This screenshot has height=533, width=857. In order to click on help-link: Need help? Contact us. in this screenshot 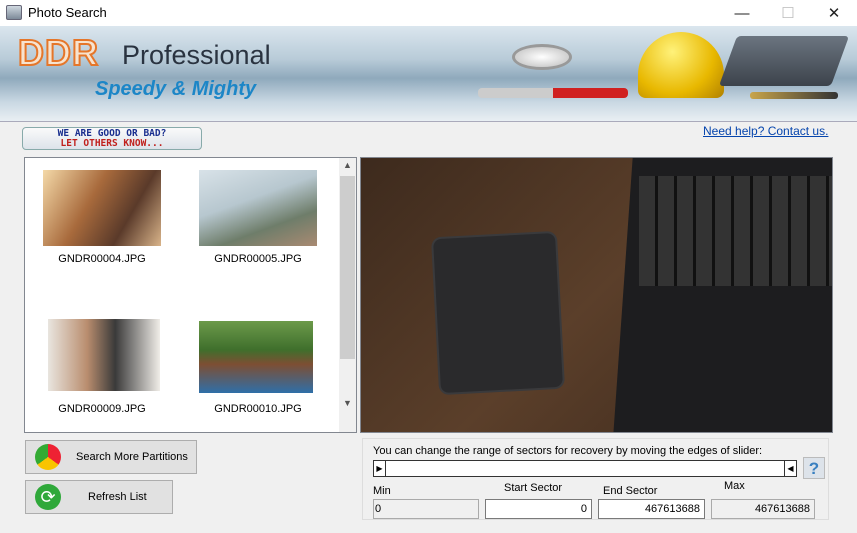, I will do `click(765, 131)`.